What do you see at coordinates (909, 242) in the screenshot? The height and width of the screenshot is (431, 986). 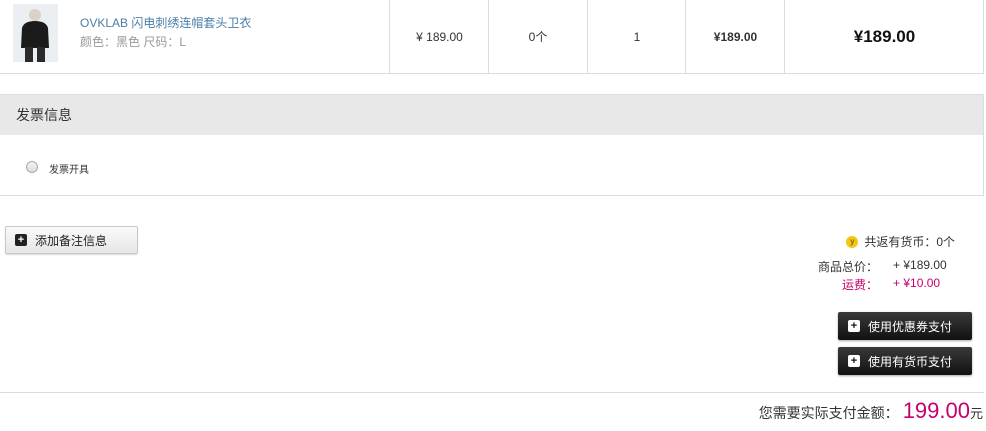 I see `coins-back-text: 共返有货币：0个` at bounding box center [909, 242].